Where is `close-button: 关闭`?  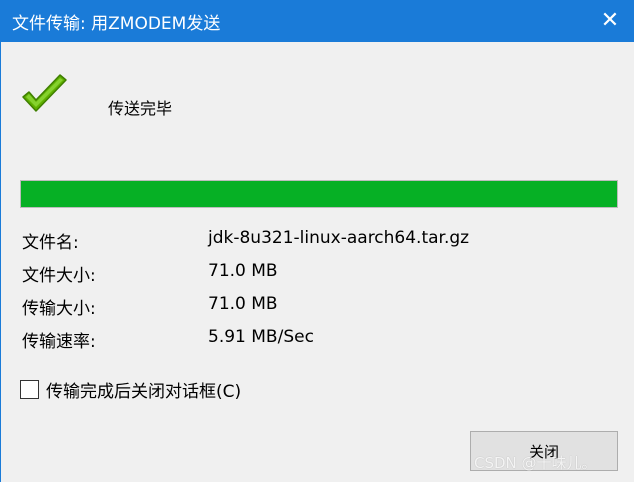 close-button: 关闭 is located at coordinates (544, 451).